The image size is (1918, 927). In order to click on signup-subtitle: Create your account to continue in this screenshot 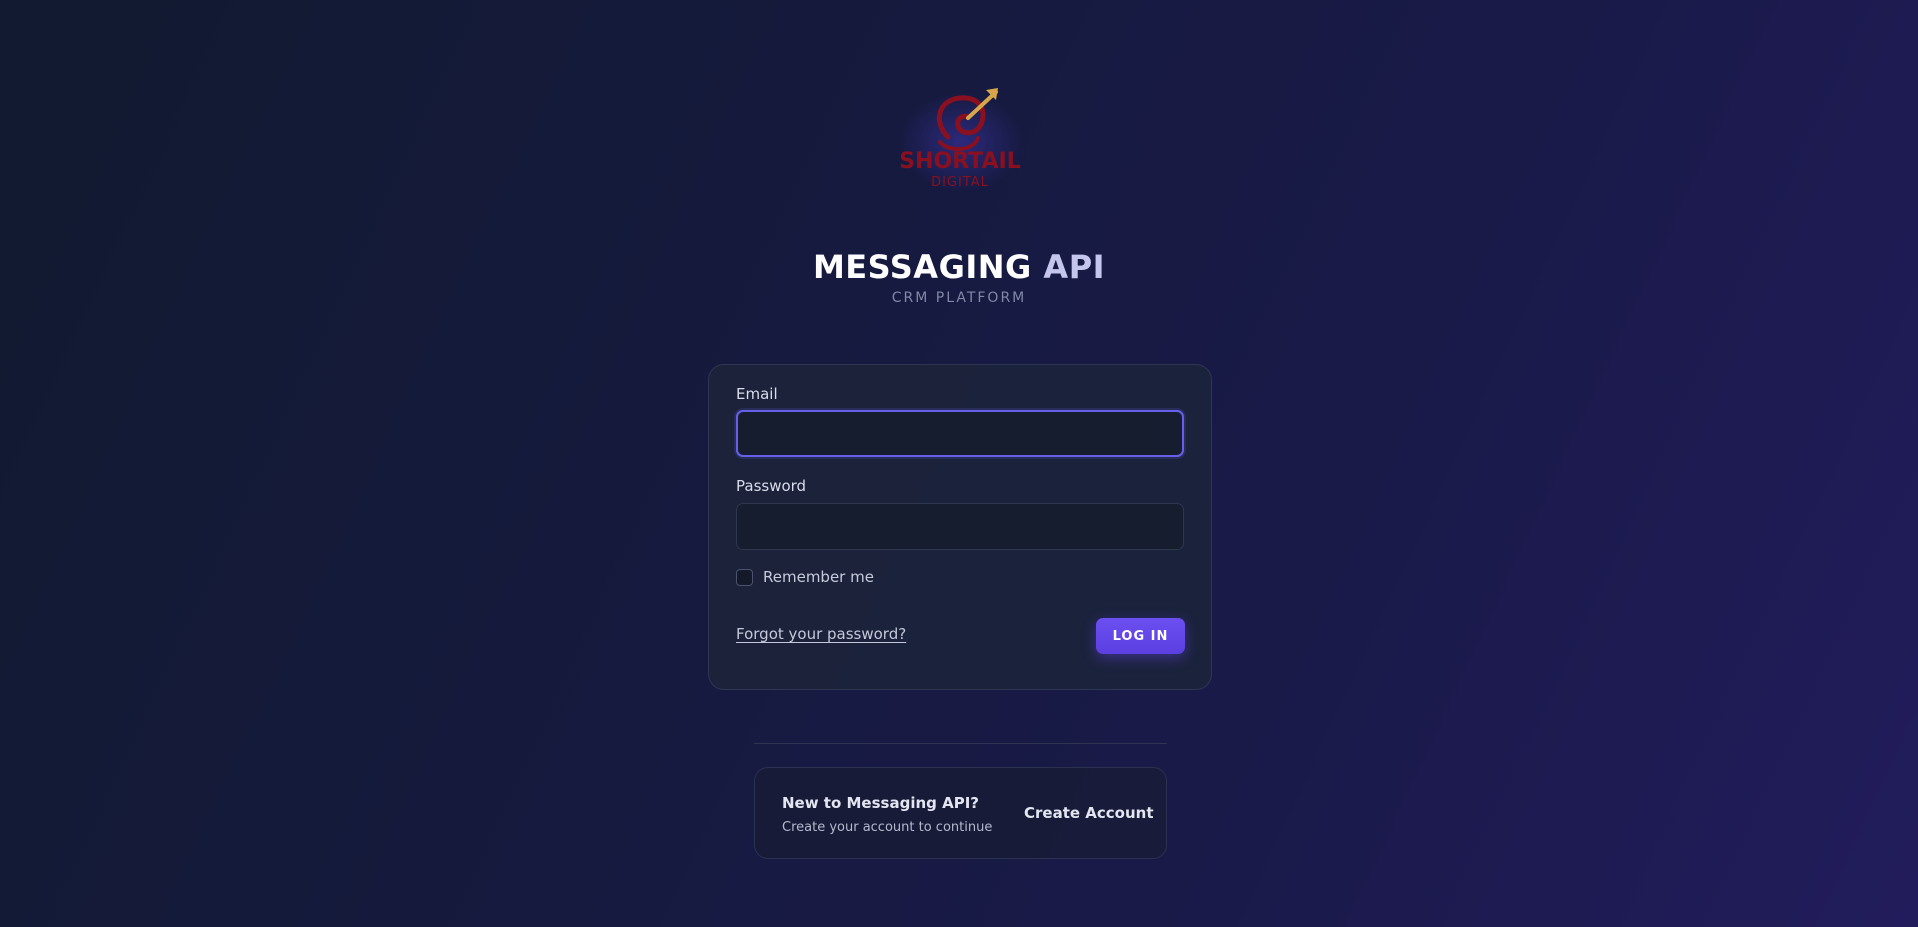, I will do `click(887, 827)`.